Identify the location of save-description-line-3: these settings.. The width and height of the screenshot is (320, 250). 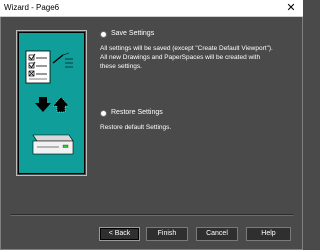
(121, 66).